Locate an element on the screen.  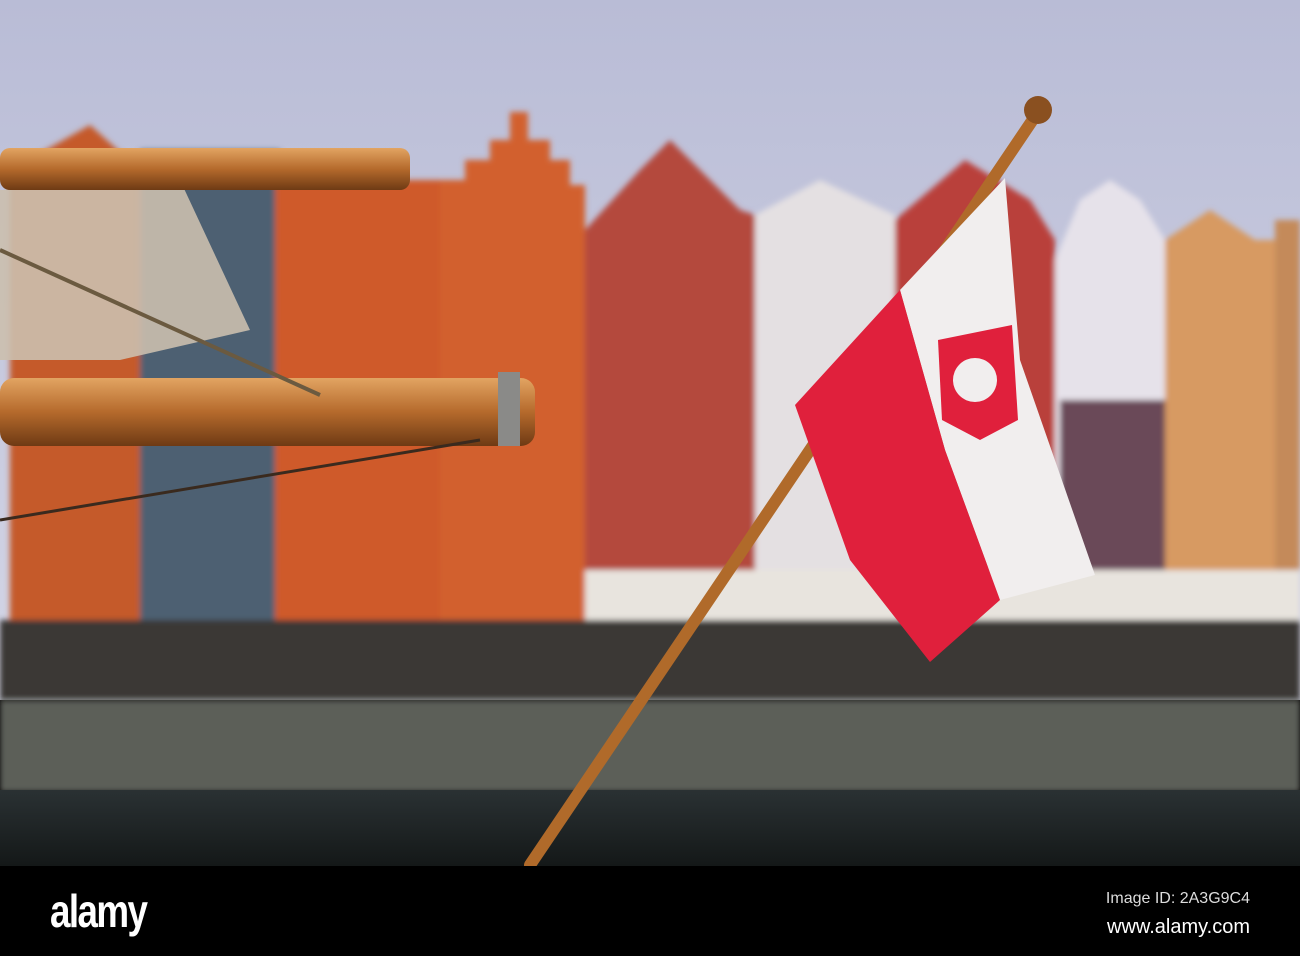
water is located at coordinates (650, 828).